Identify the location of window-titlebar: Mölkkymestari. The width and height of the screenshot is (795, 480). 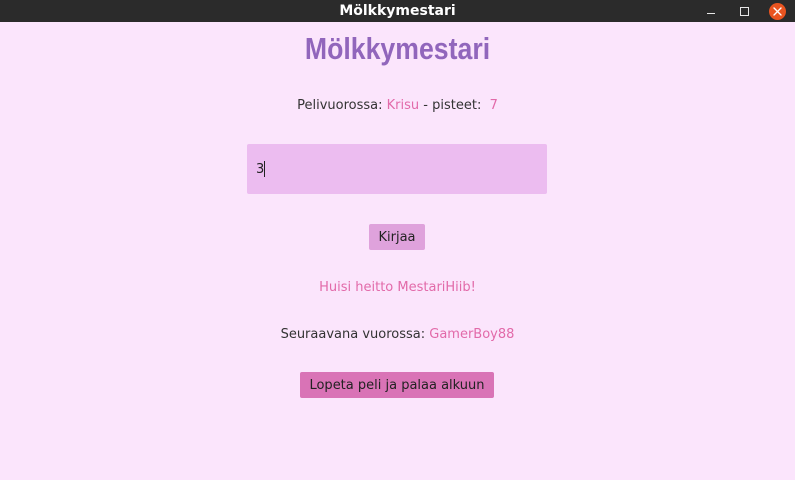
(397, 11).